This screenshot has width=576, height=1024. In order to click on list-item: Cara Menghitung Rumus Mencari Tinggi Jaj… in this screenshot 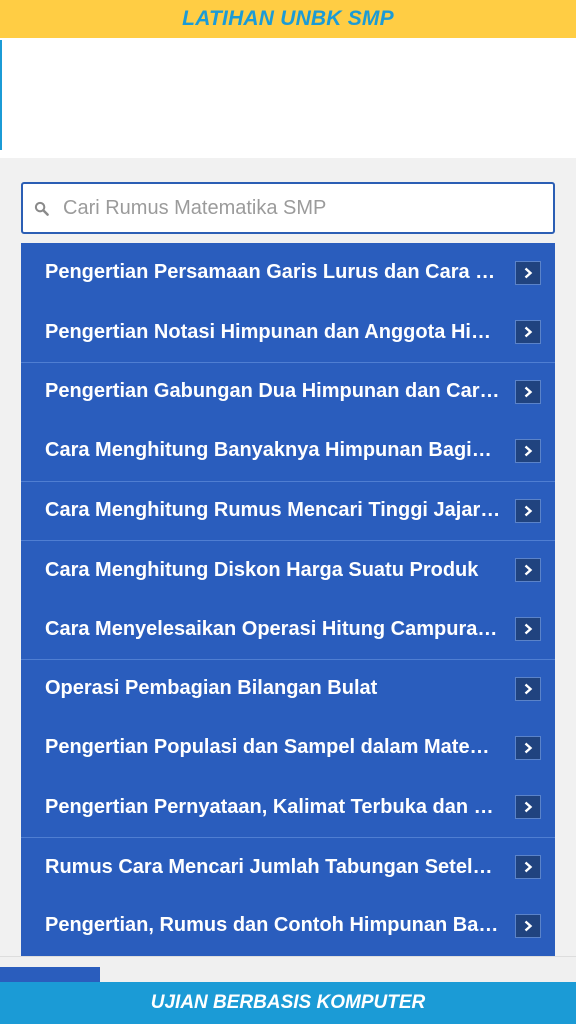, I will do `click(288, 510)`.